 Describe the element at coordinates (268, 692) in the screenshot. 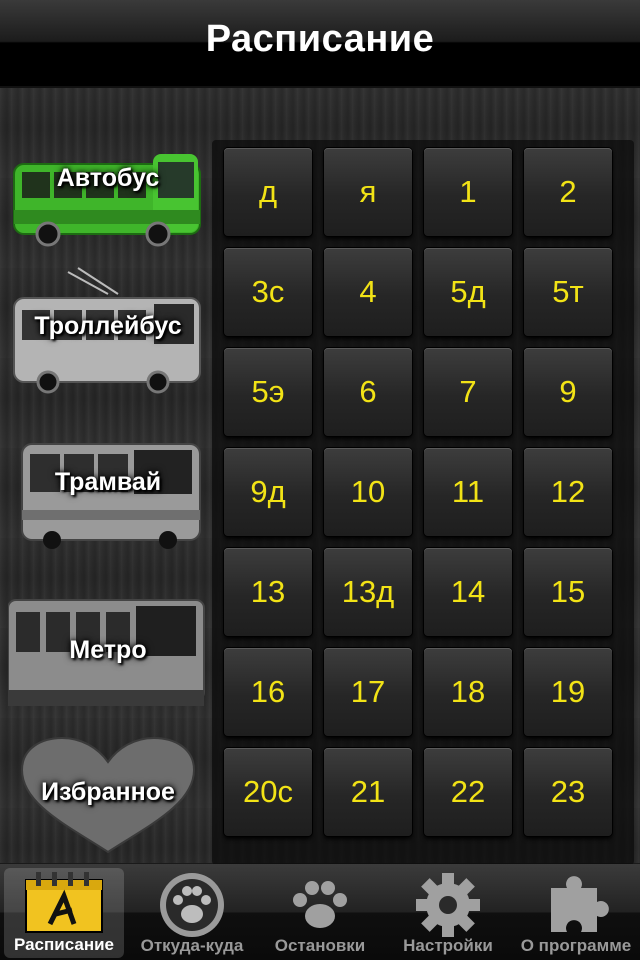

I see `route-button: 16` at that location.